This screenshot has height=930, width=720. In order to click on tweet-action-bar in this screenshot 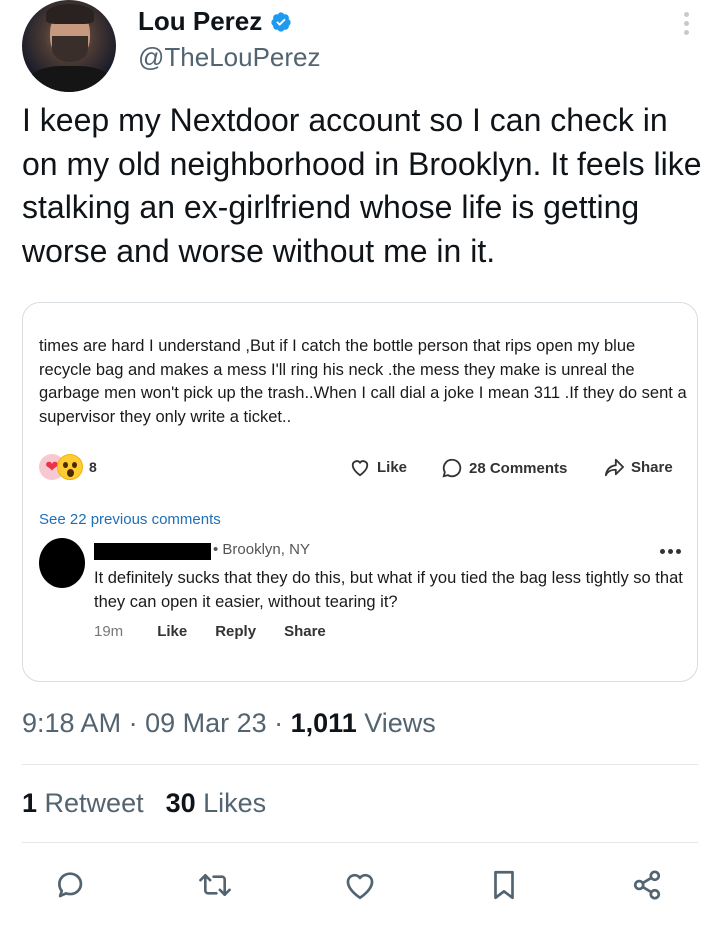, I will do `click(360, 885)`.